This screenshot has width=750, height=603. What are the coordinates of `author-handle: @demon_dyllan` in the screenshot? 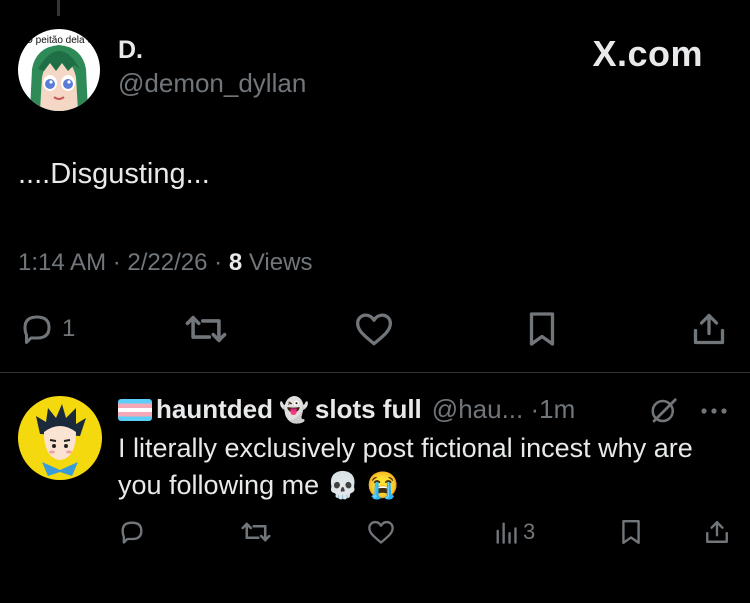 It's located at (212, 83).